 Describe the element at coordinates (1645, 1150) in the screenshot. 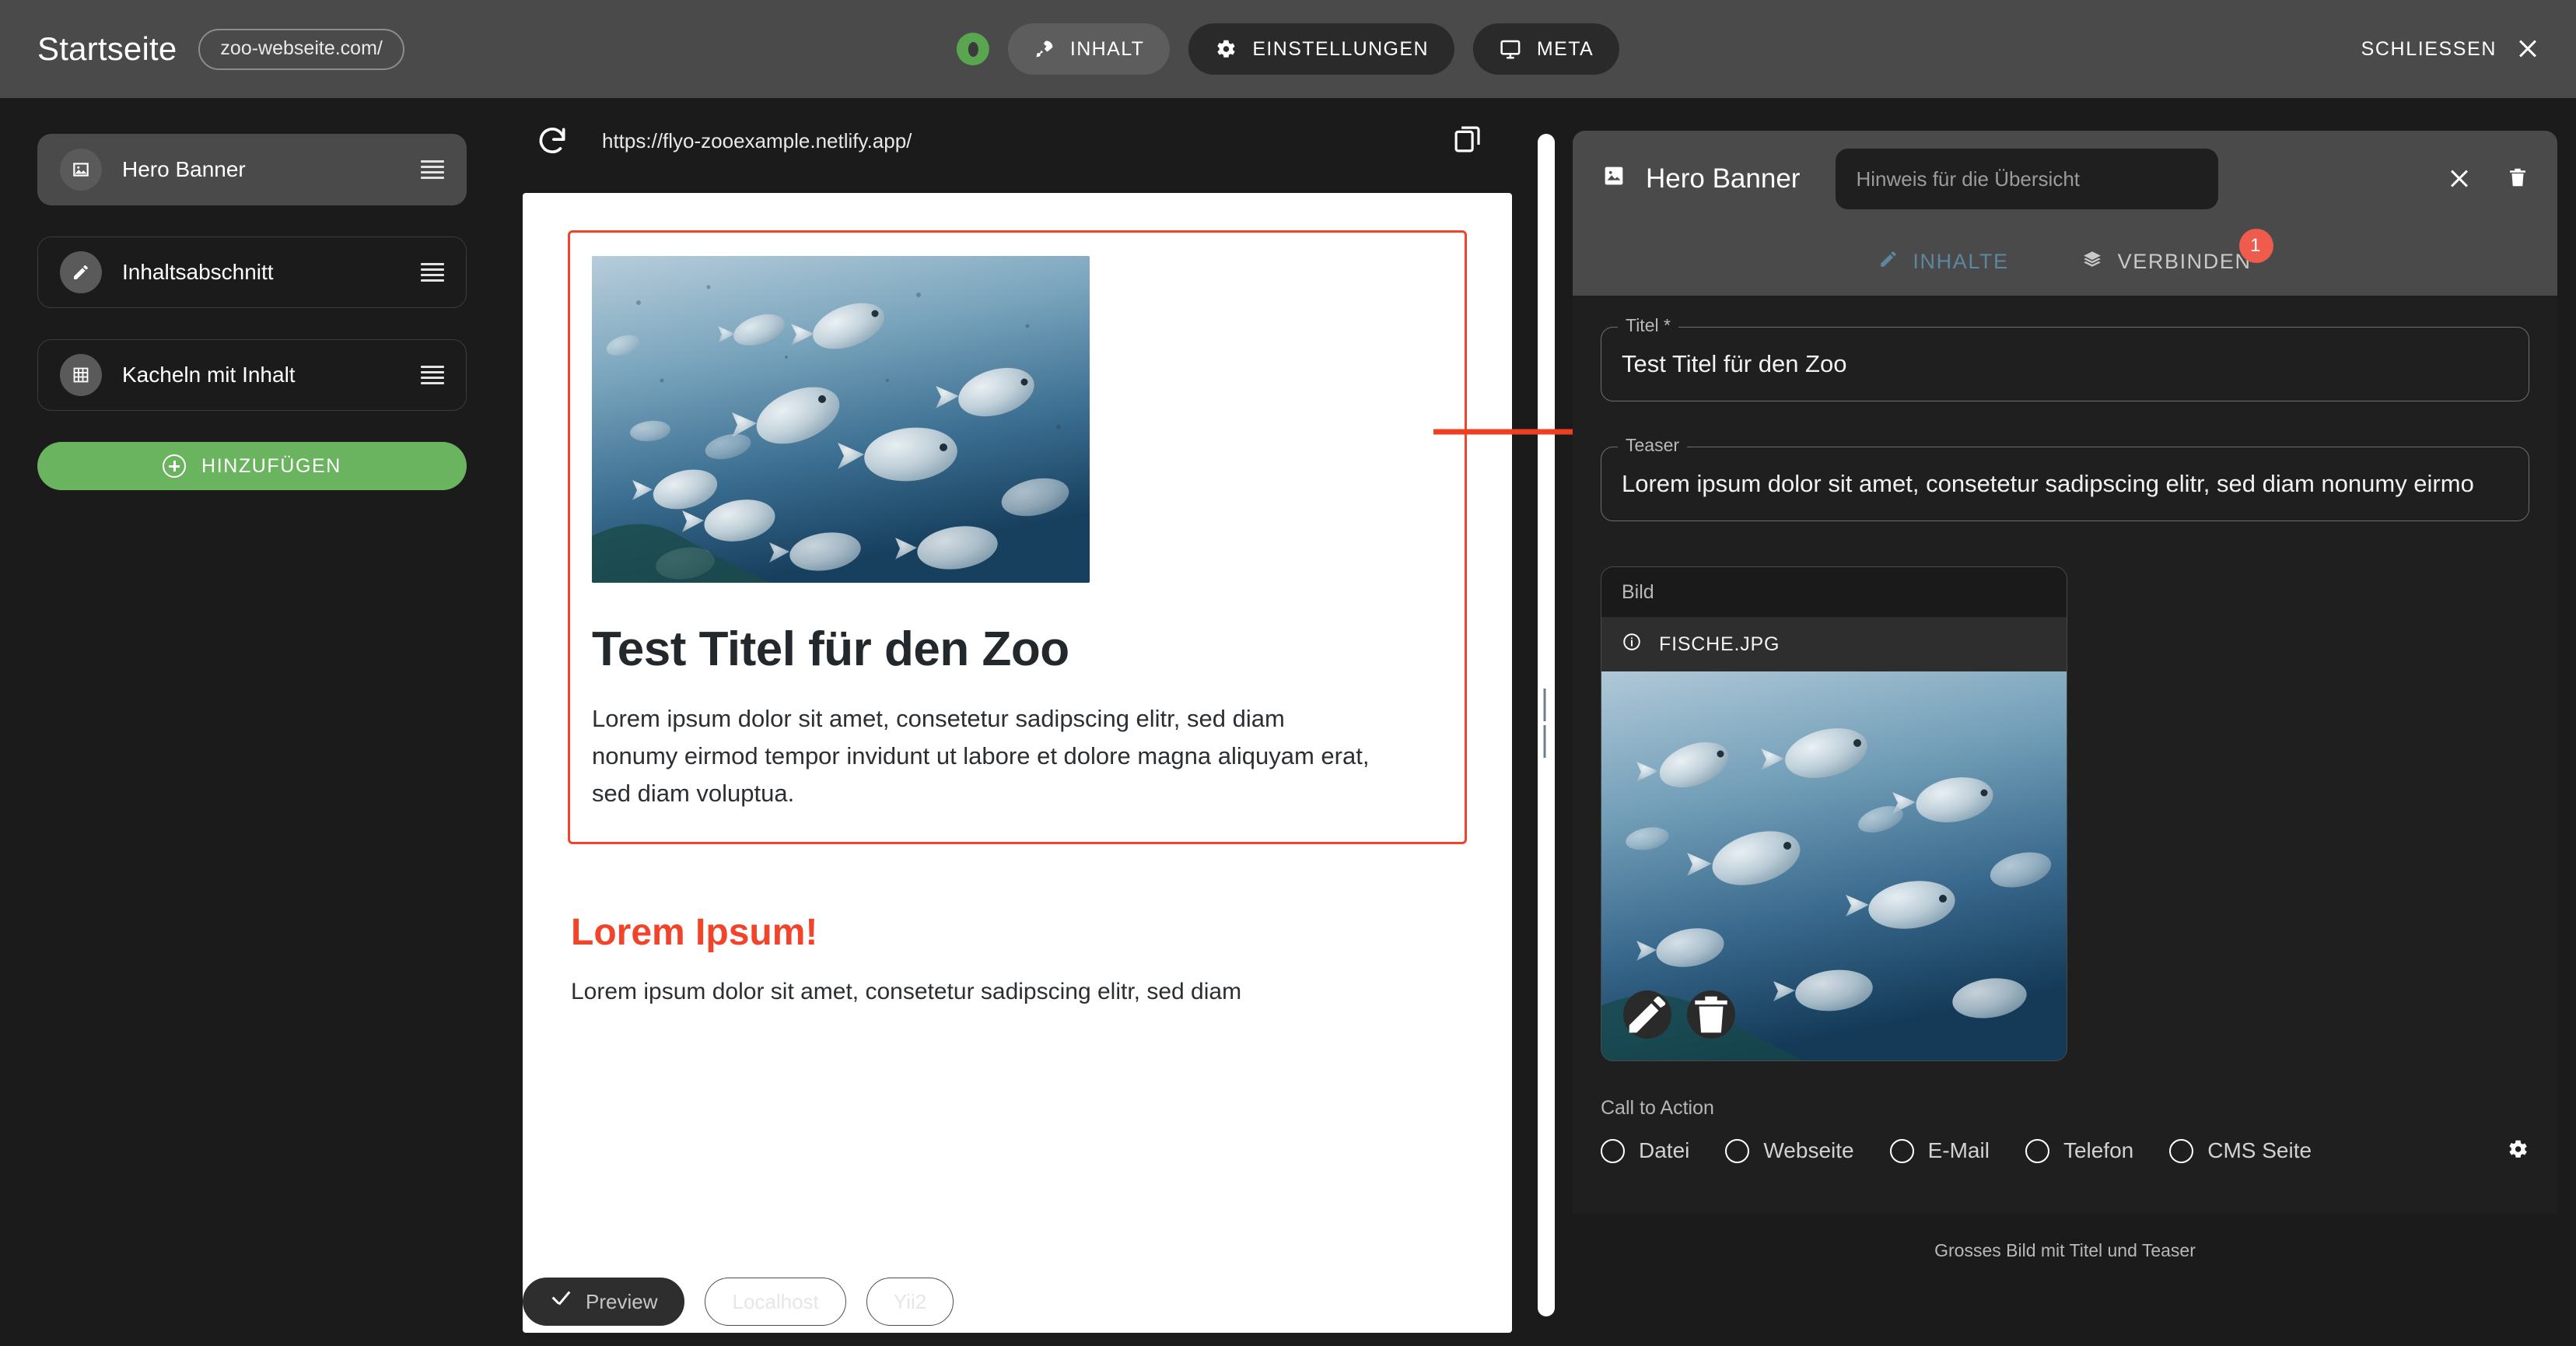

I see `cta-option-datei: Datei` at that location.